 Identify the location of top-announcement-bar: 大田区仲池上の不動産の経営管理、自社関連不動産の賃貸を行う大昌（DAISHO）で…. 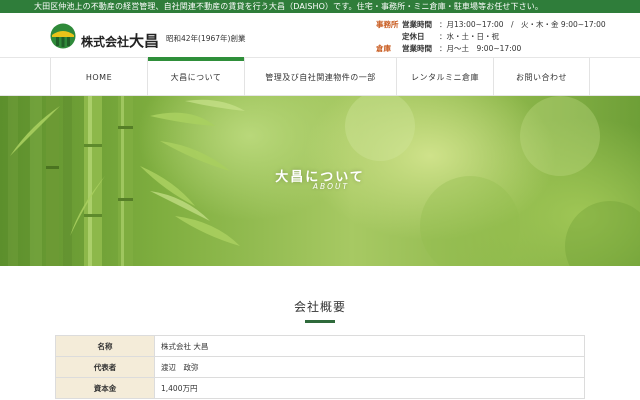
(320, 6).